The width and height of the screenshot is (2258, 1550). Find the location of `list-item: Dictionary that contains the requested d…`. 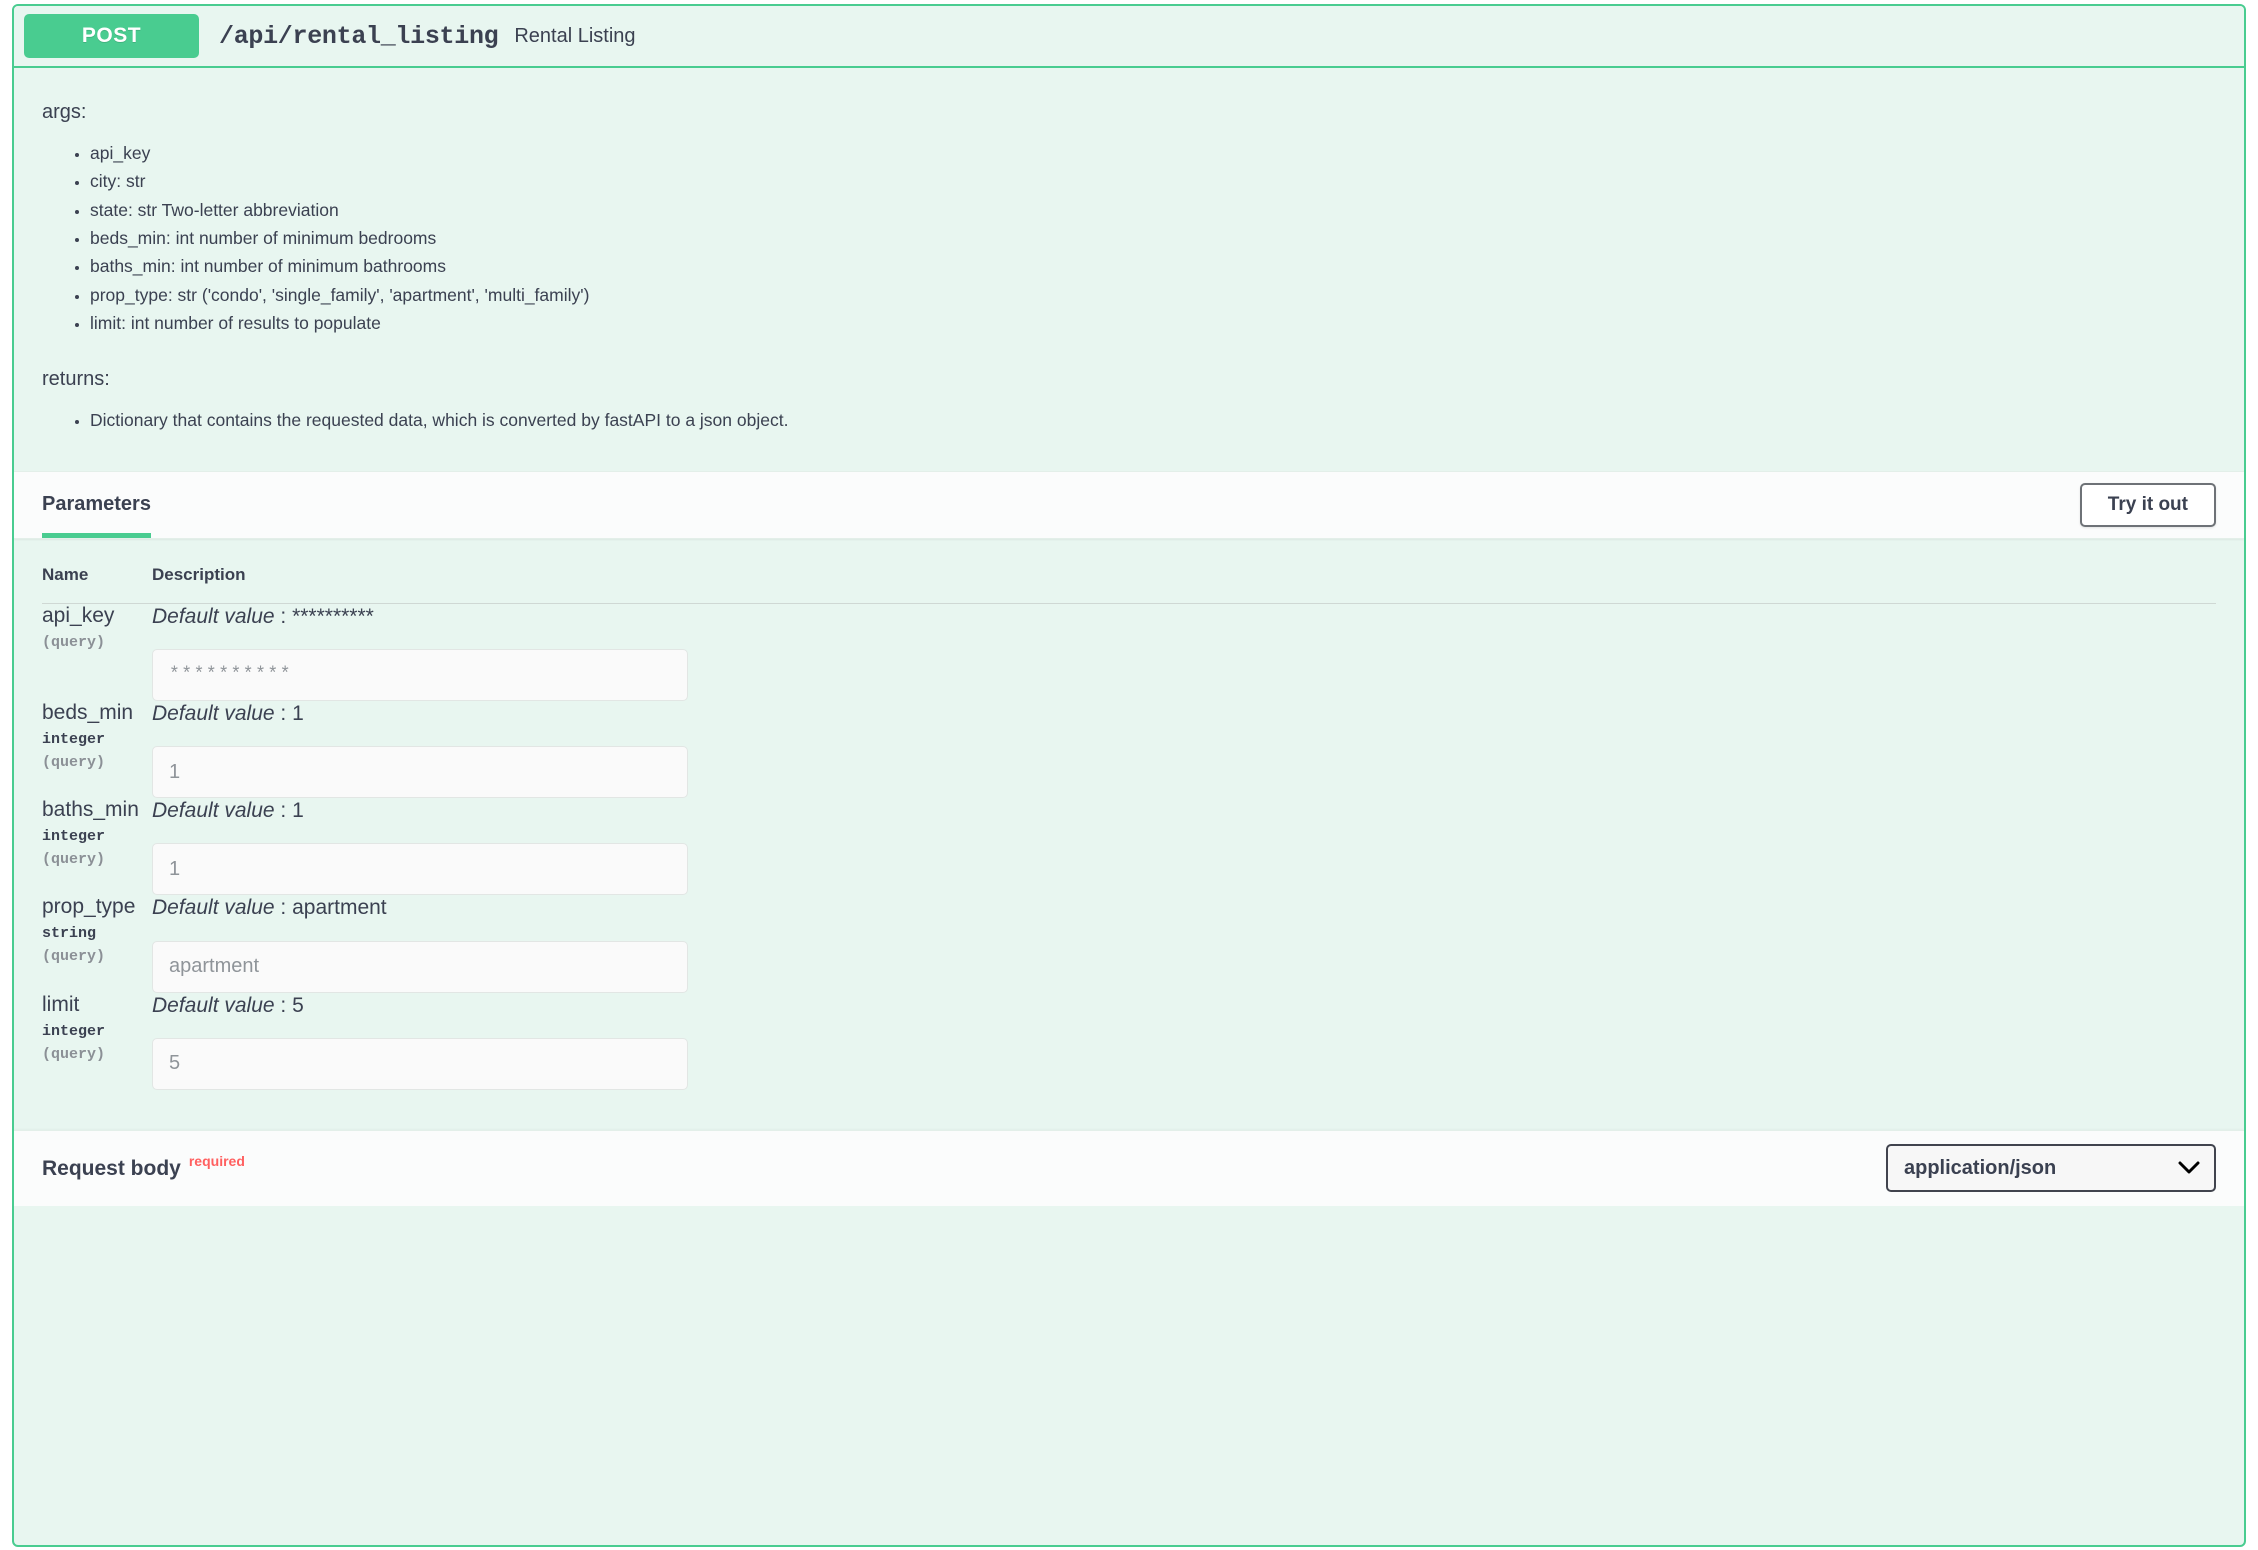

list-item: Dictionary that contains the requested d… is located at coordinates (1153, 420).